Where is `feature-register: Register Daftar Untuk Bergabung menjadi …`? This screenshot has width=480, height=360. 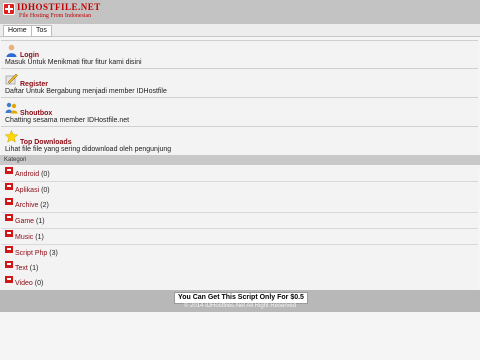 feature-register: Register Daftar Untuk Bergabung menjadi … is located at coordinates (239, 83).